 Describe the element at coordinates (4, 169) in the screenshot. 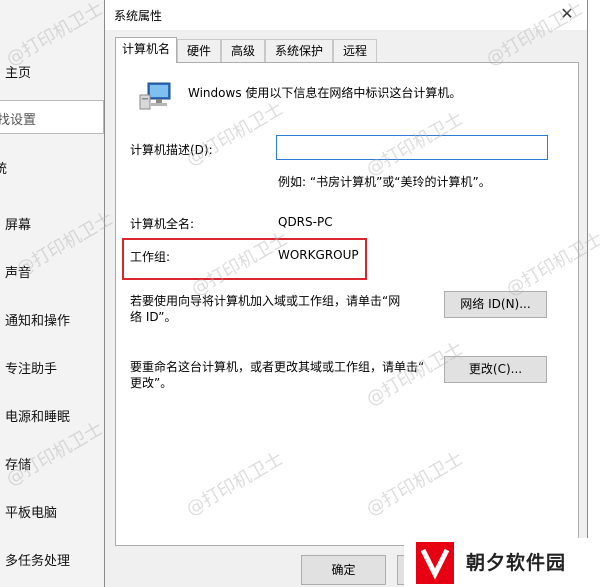

I see `settings-section-label: 统` at that location.